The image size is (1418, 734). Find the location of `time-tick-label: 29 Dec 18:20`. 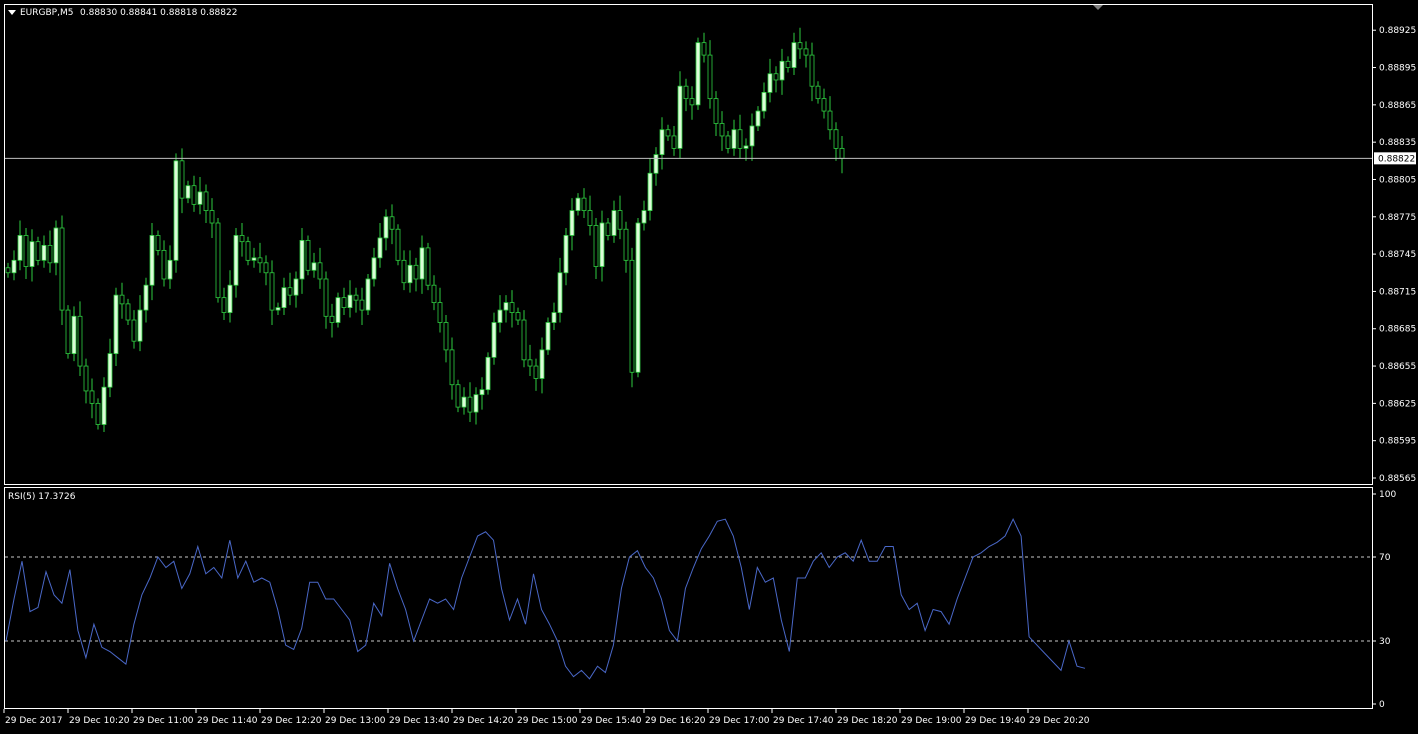

time-tick-label: 29 Dec 18:20 is located at coordinates (867, 721).